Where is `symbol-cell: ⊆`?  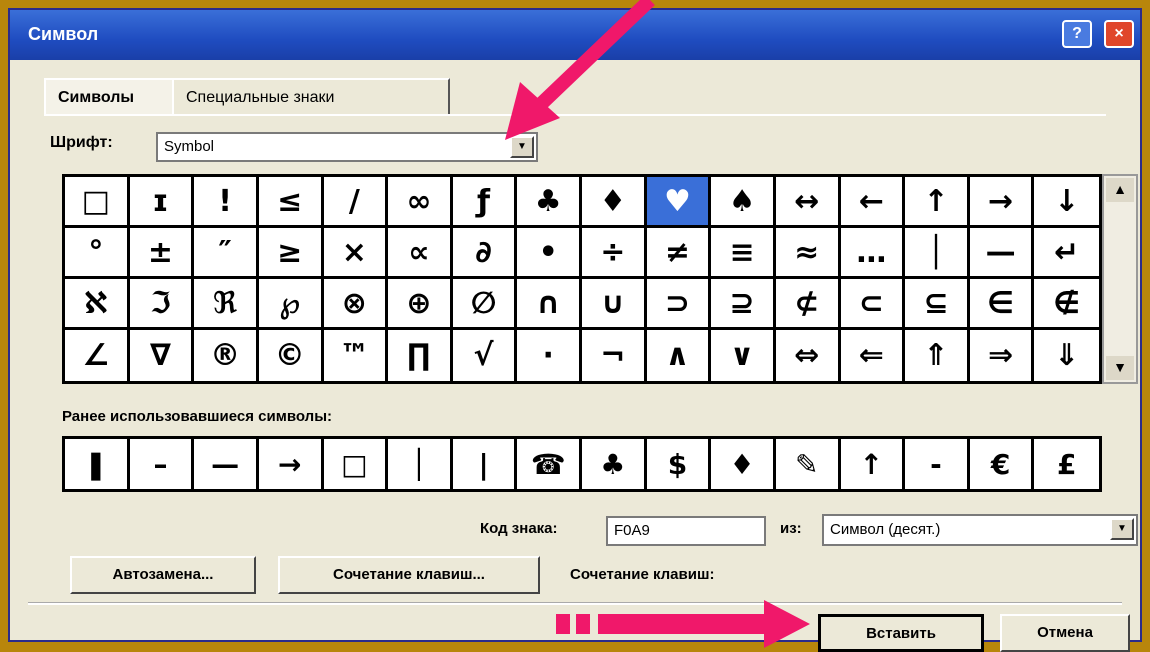 symbol-cell: ⊆ is located at coordinates (937, 304).